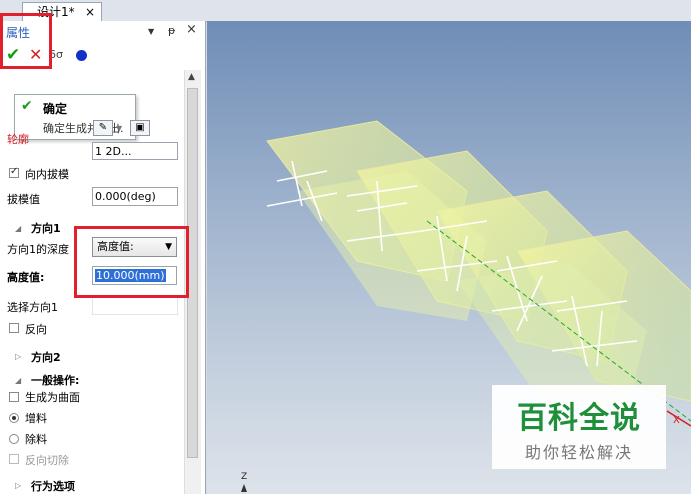 The image size is (691, 494). I want to click on height-value-label: 高度值:, so click(26, 277).